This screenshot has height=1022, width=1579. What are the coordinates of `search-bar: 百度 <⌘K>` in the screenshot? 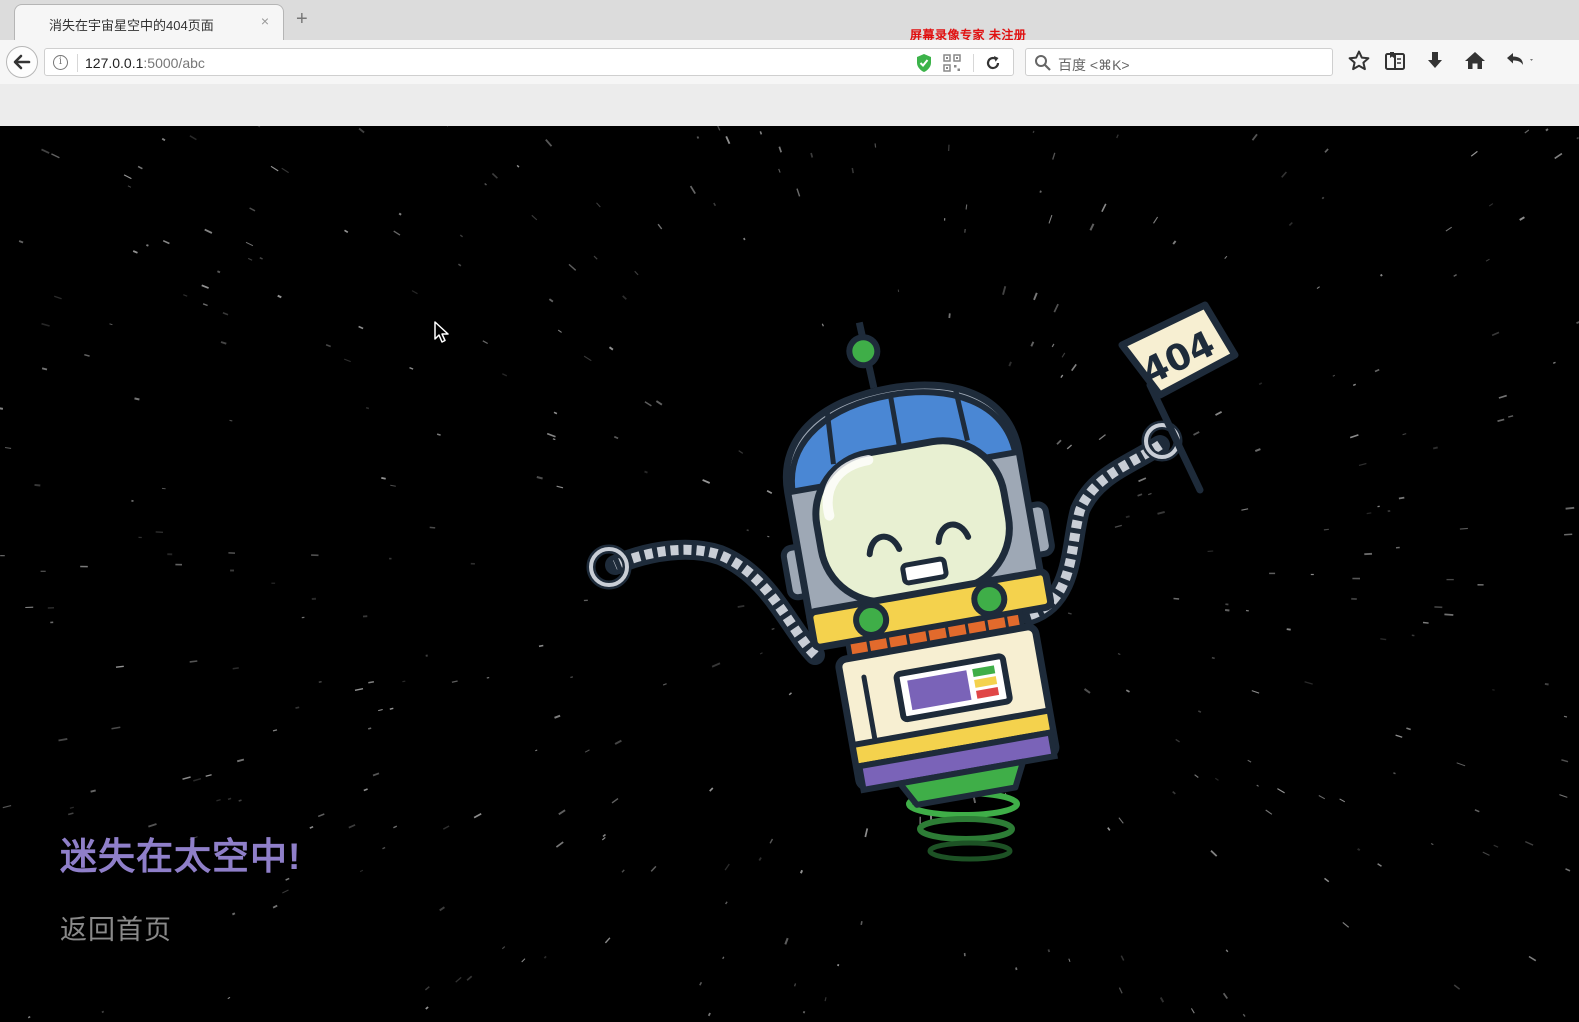 It's located at (1179, 62).